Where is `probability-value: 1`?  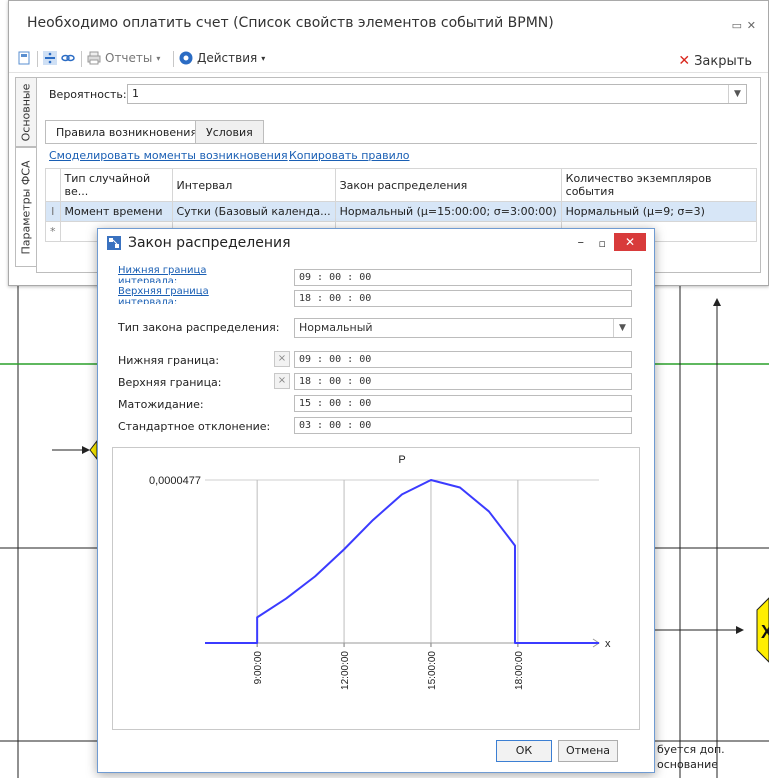
probability-value: 1 is located at coordinates (135, 93).